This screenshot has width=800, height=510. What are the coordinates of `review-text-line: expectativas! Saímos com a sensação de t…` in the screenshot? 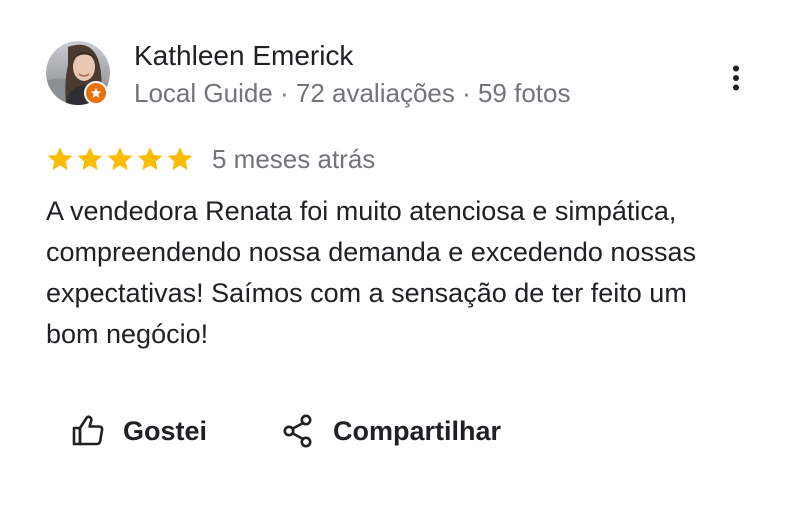 It's located at (366, 293).